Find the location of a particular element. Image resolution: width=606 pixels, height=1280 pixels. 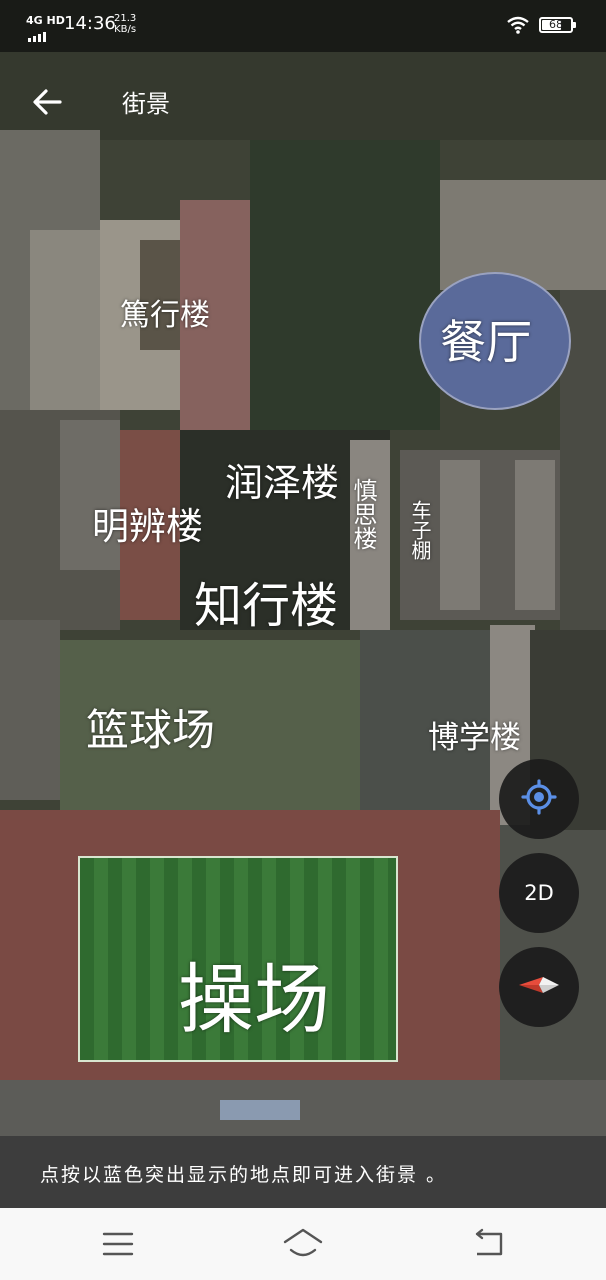

home-button is located at coordinates (303, 1244).